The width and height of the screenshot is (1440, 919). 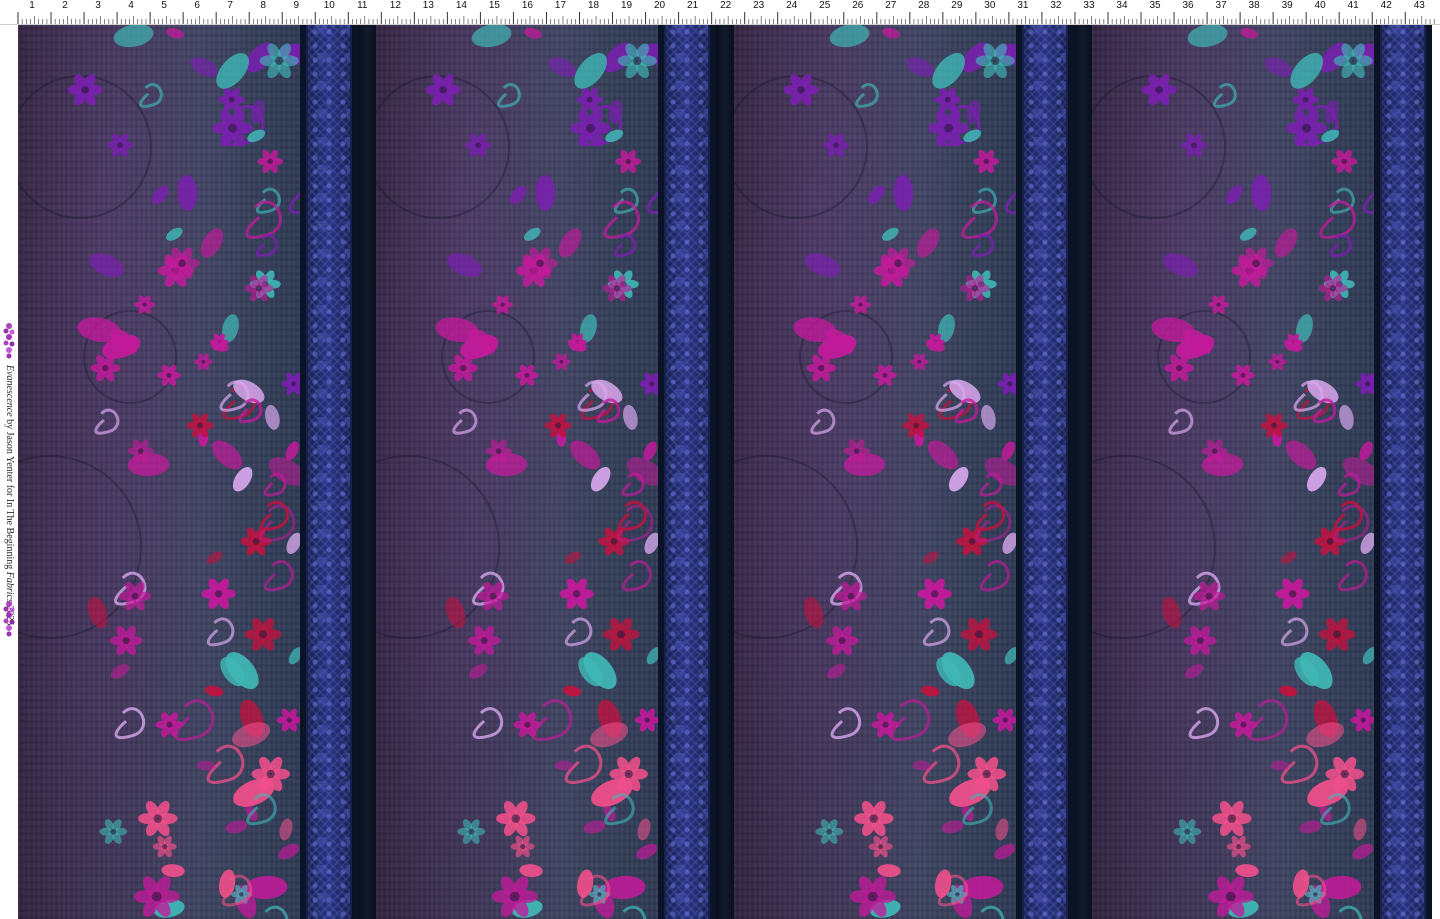 What do you see at coordinates (1353, 5) in the screenshot?
I see `ruler-label: 41` at bounding box center [1353, 5].